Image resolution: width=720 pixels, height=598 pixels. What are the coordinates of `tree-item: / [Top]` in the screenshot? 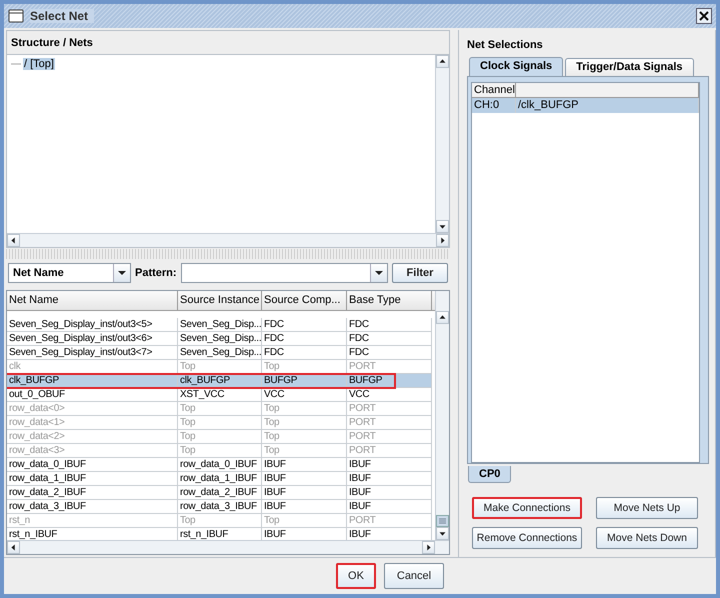 It's located at (39, 64).